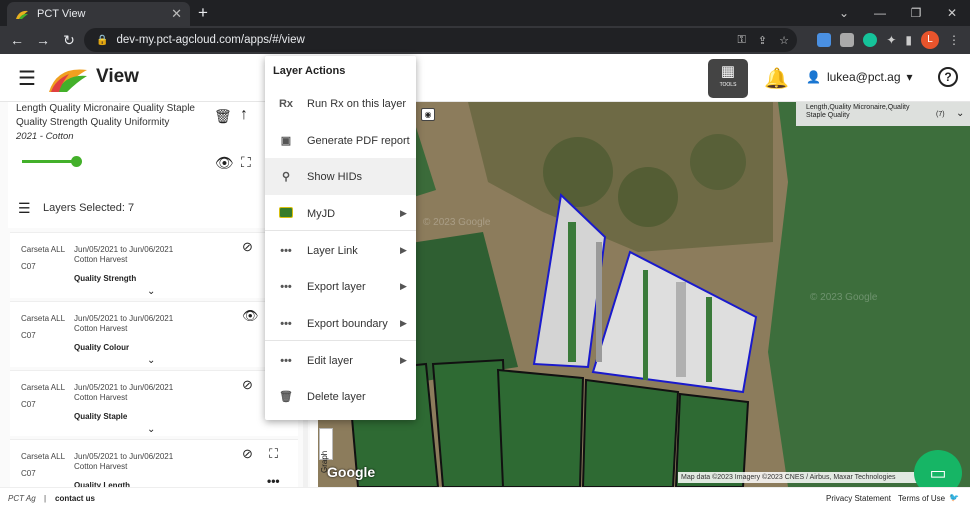  What do you see at coordinates (954, 497) in the screenshot?
I see `twitter-icon: 🐦` at bounding box center [954, 497].